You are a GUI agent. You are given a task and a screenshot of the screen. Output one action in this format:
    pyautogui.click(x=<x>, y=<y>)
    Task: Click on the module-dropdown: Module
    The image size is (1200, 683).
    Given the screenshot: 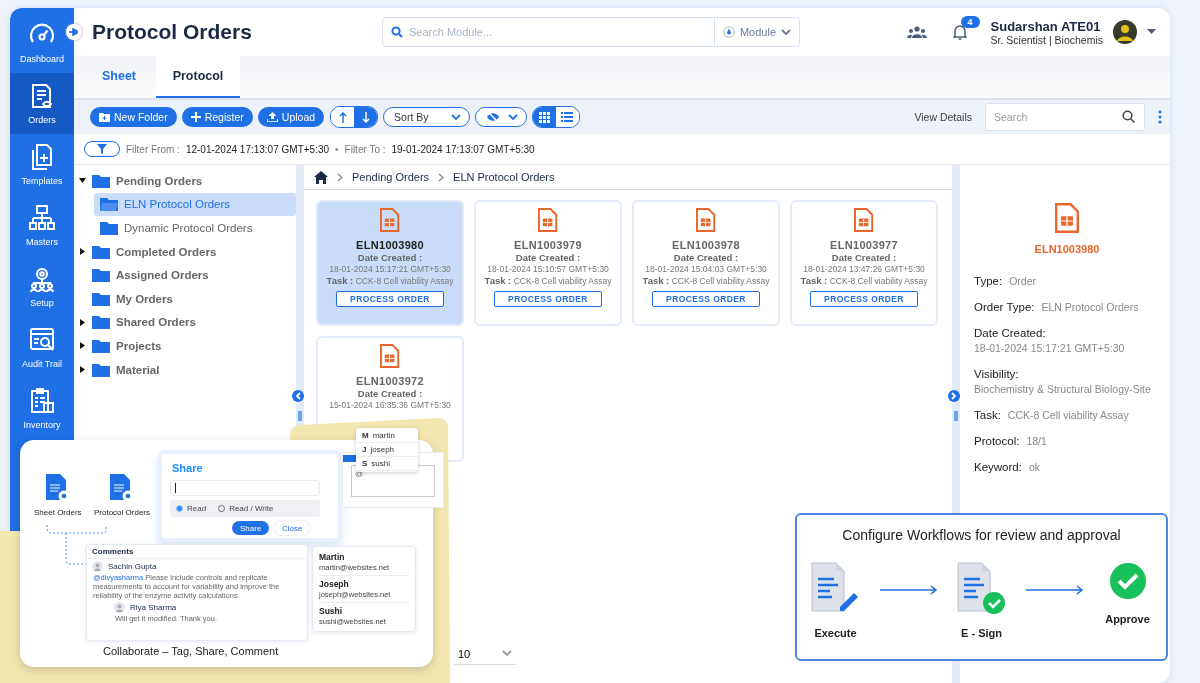 What is the action you would take?
    pyautogui.click(x=756, y=32)
    